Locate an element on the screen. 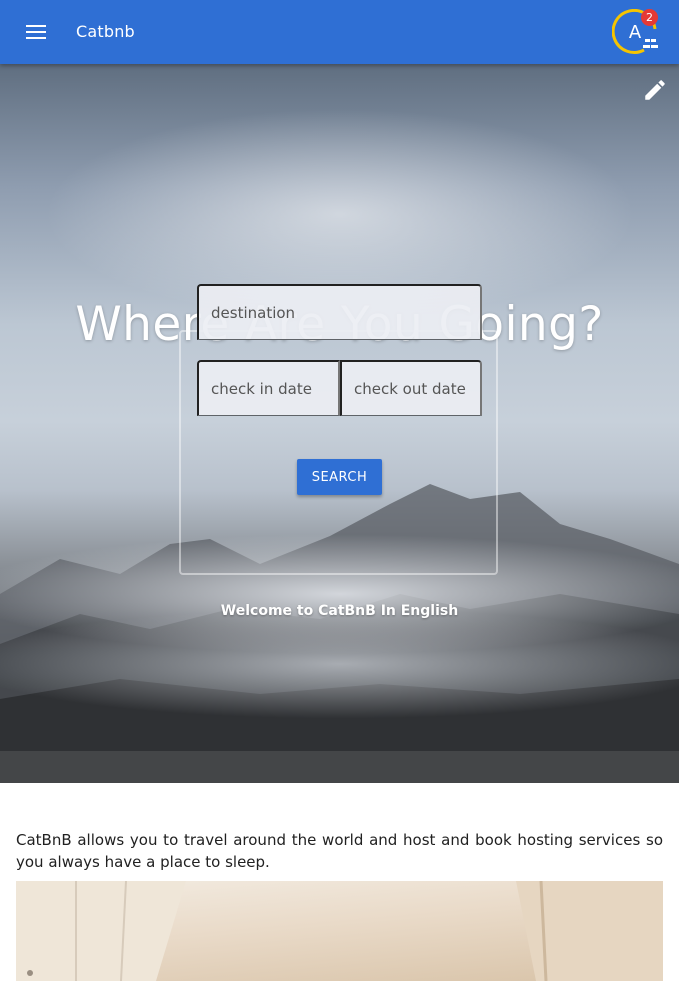 The height and width of the screenshot is (981, 679). menu-icon is located at coordinates (36, 32).